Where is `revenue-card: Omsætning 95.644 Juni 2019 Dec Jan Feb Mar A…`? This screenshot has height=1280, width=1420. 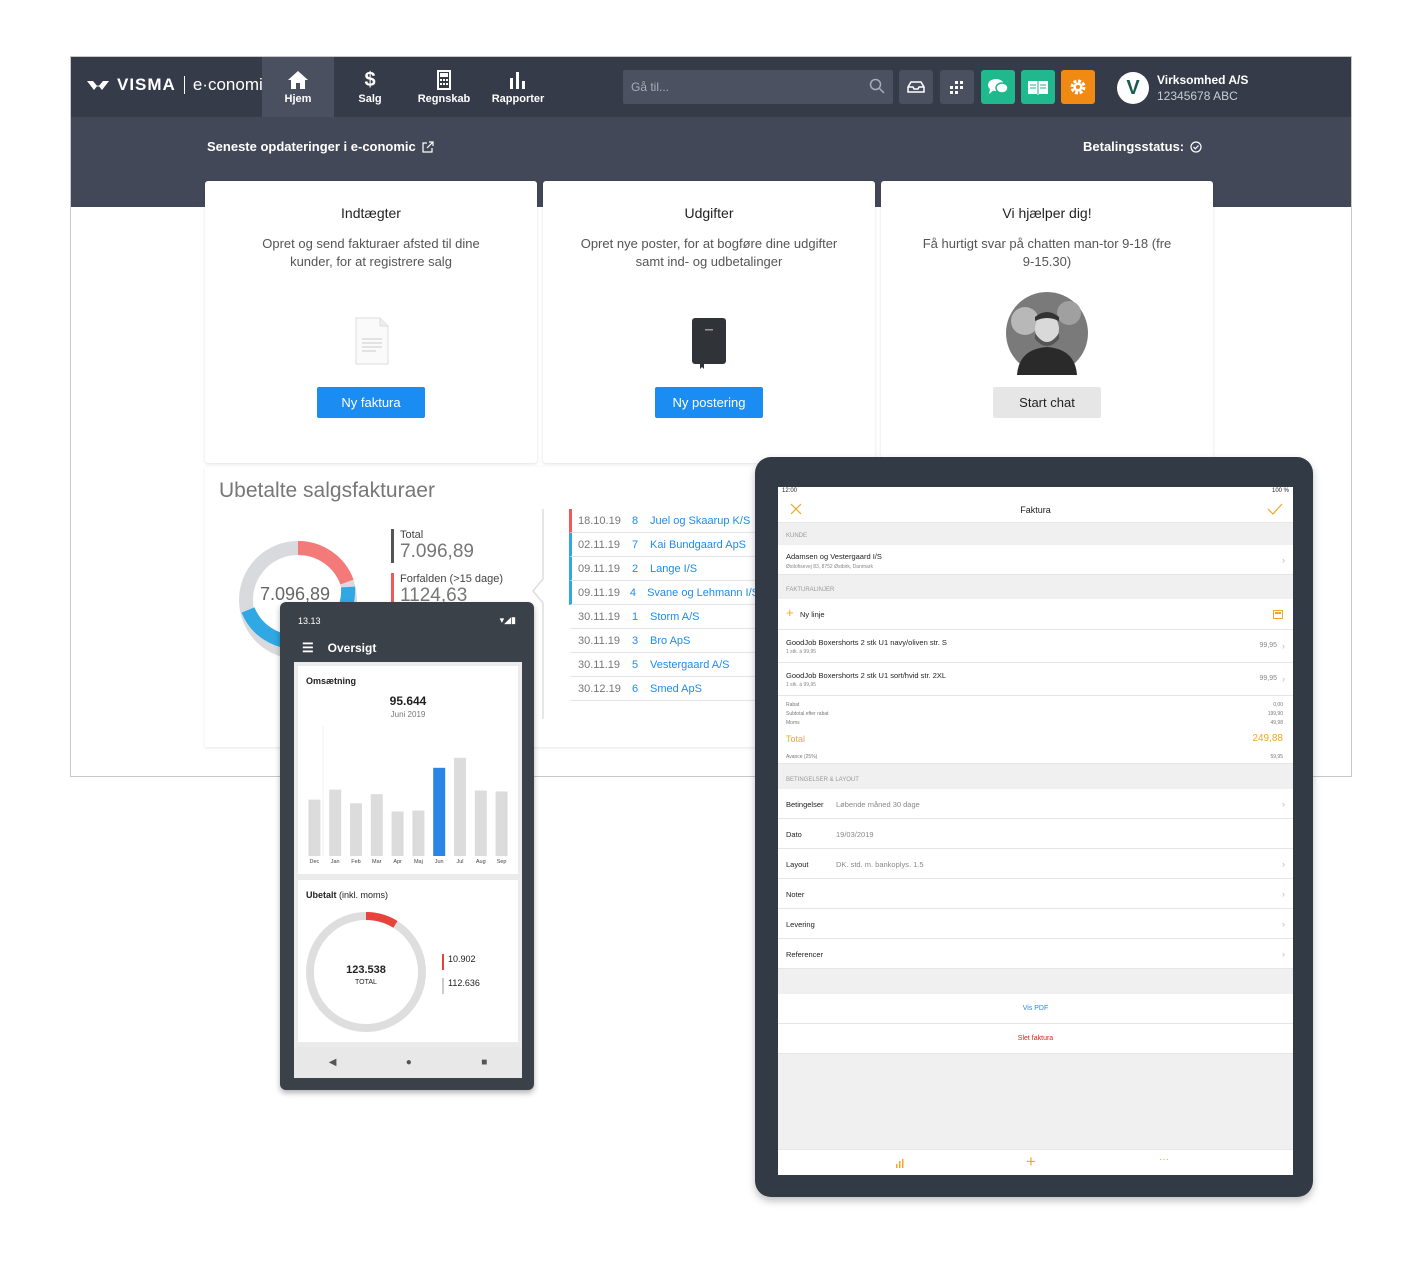
revenue-card: Omsætning 95.644 Juni 2019 Dec Jan Feb Mar A… is located at coordinates (408, 770).